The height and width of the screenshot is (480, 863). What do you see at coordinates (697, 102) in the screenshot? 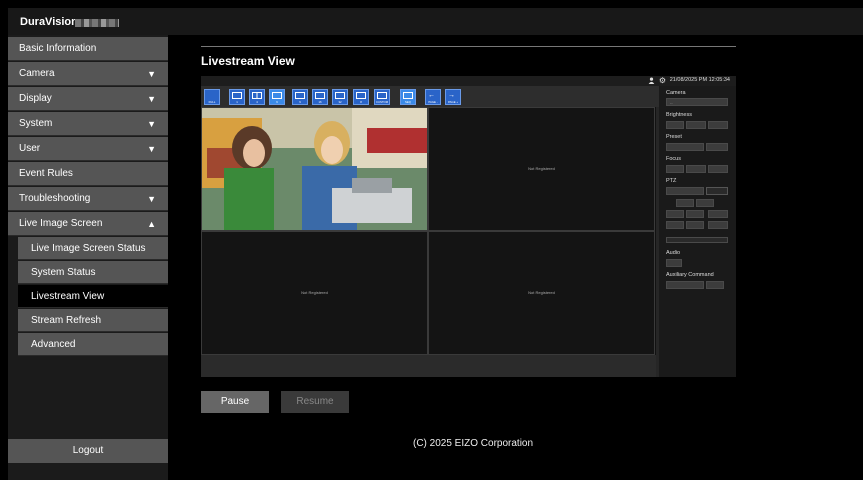
I see `camera-select: --` at bounding box center [697, 102].